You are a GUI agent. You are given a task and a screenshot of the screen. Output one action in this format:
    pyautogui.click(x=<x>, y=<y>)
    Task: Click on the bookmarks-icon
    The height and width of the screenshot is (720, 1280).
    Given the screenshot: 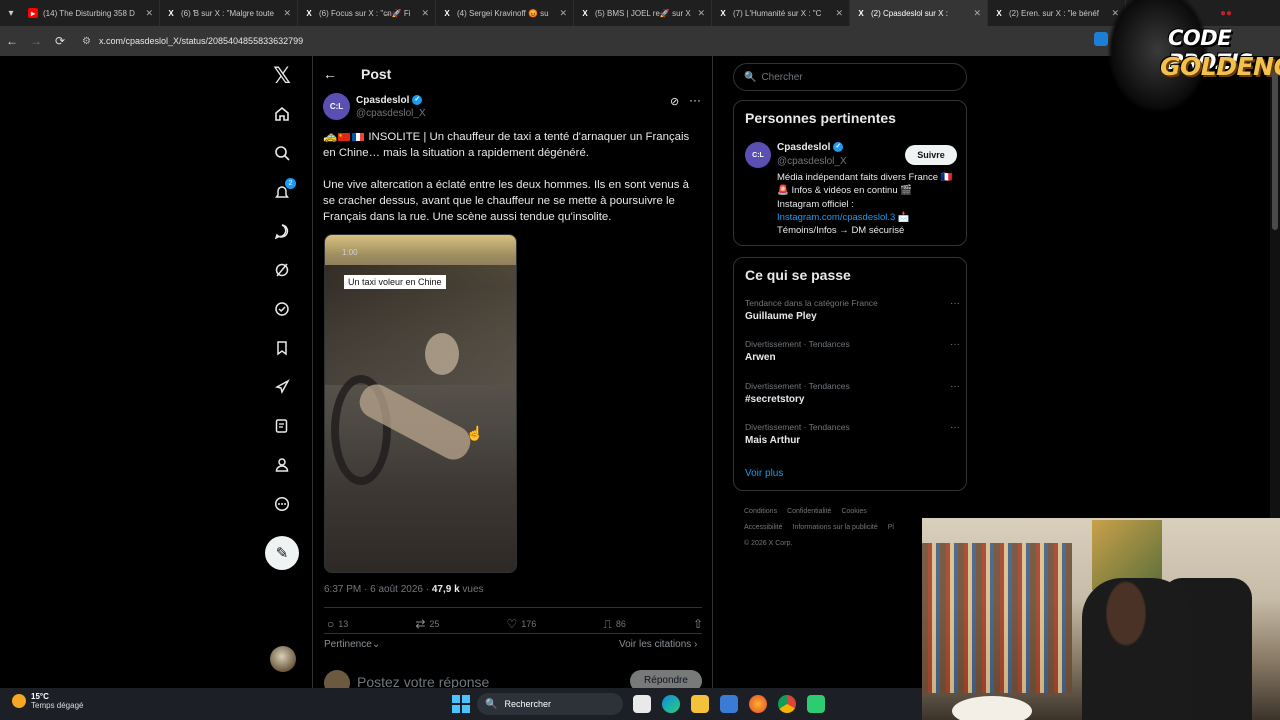 What is the action you would take?
    pyautogui.click(x=282, y=348)
    